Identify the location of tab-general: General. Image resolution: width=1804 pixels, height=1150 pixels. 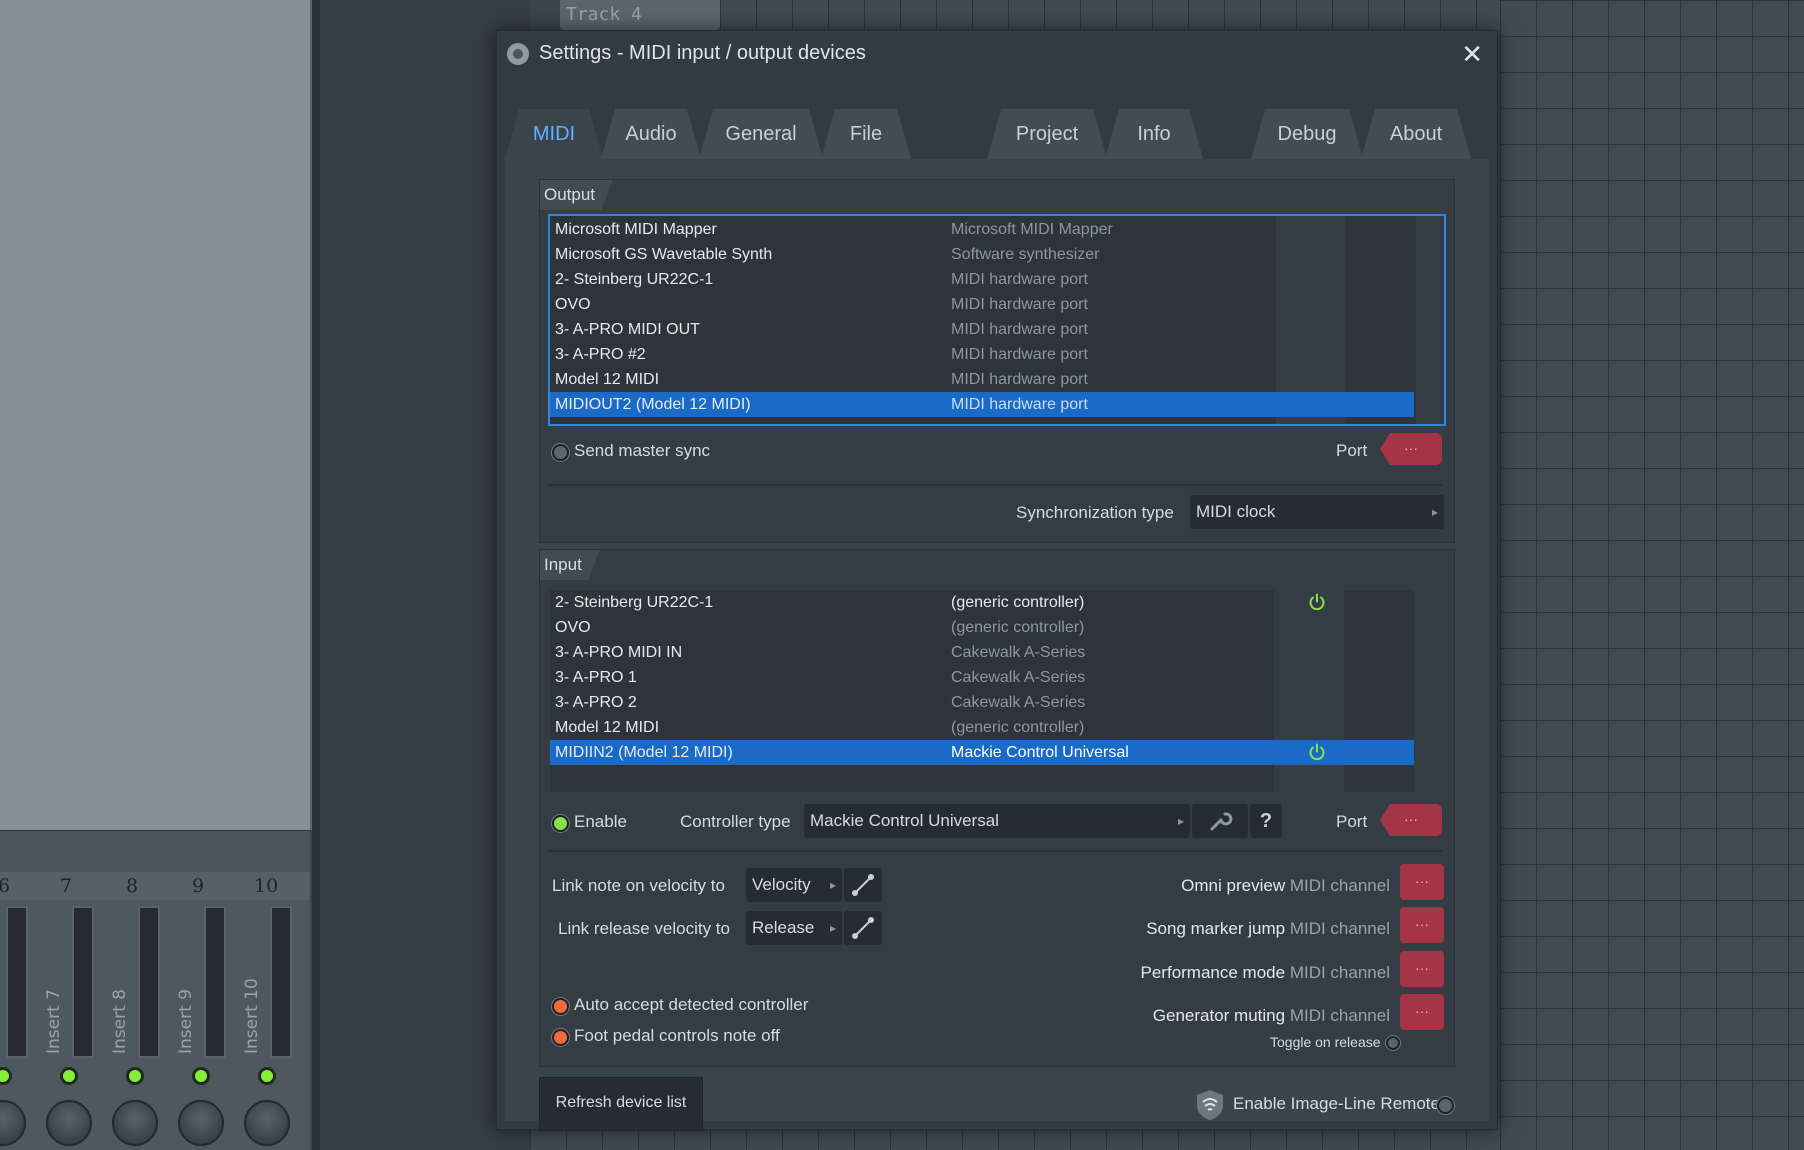
(761, 134).